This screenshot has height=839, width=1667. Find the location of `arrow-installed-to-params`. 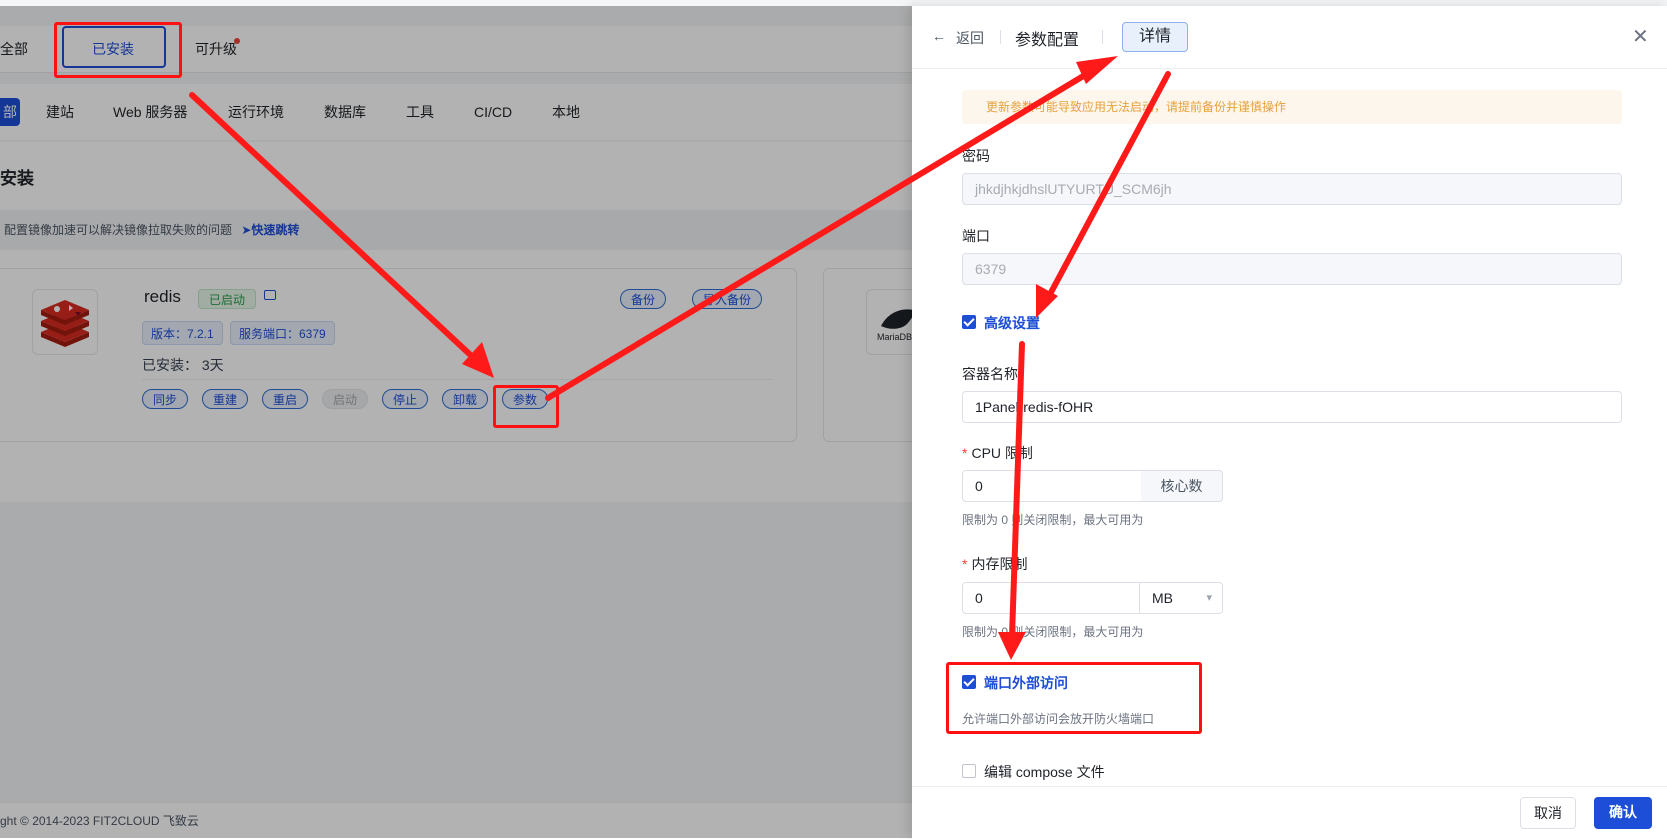

arrow-installed-to-params is located at coordinates (335, 228).